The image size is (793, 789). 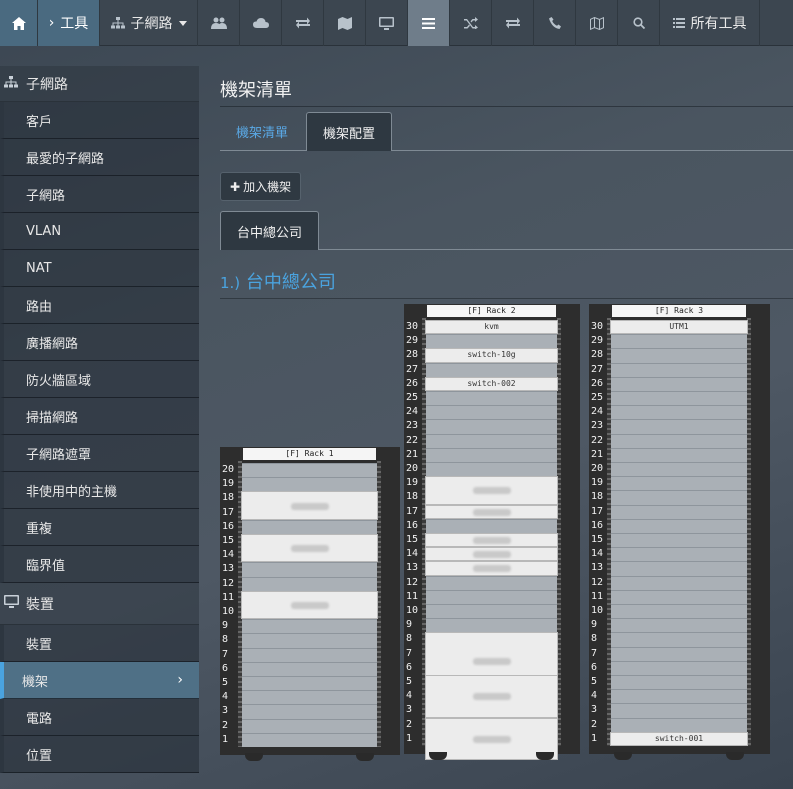 What do you see at coordinates (219, 23) in the screenshot?
I see `users-button` at bounding box center [219, 23].